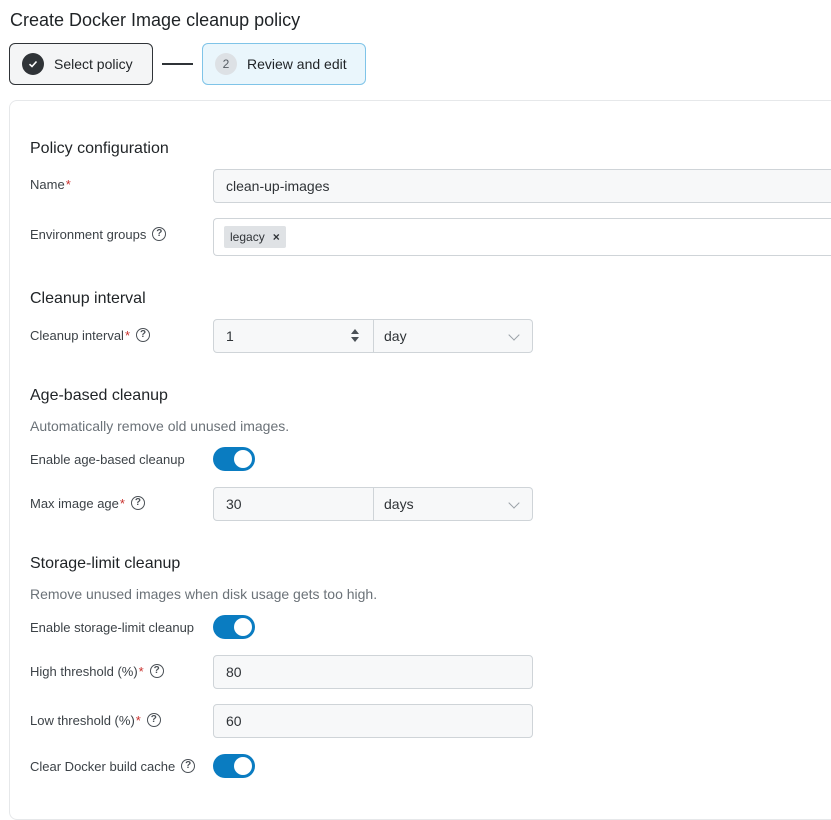  I want to click on step-review-and-edit: 2 Review and edit, so click(284, 64).